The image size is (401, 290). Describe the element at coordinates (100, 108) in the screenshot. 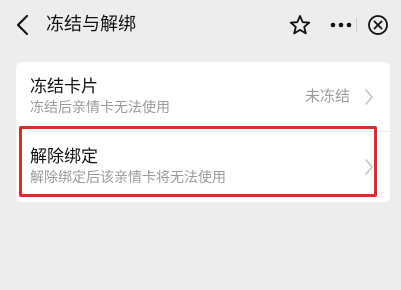

I see `freeze-card-subtitle: 冻结后亲情卡无法使用` at that location.